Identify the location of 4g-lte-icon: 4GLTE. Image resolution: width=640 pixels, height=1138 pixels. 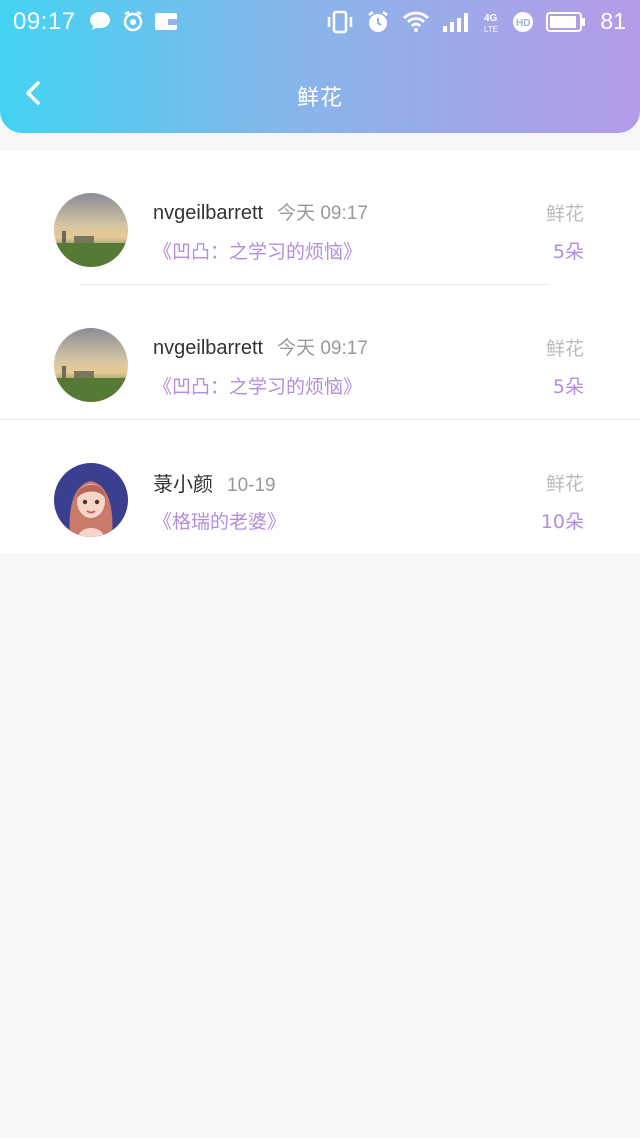
(491, 23).